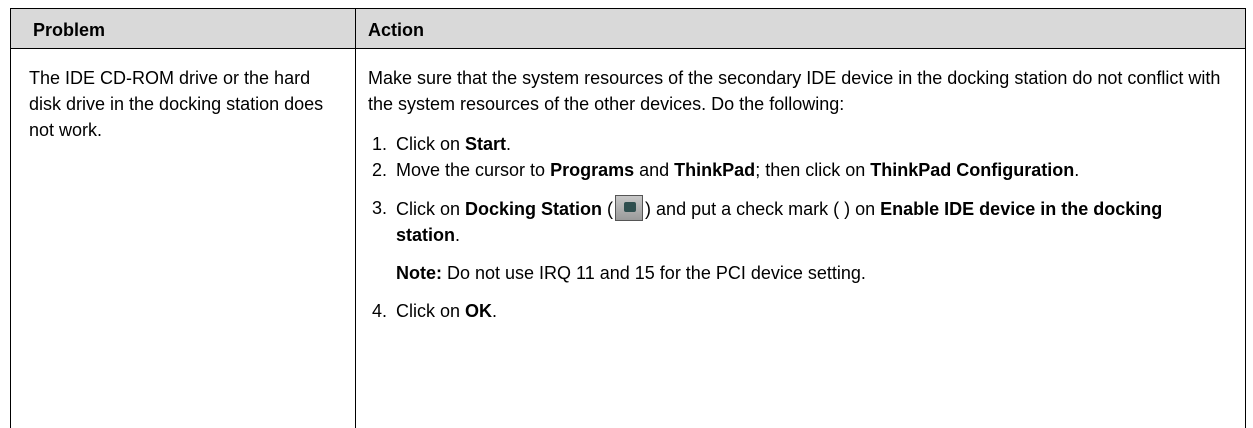  Describe the element at coordinates (396, 30) in the screenshot. I see `column-header-action: Action` at that location.